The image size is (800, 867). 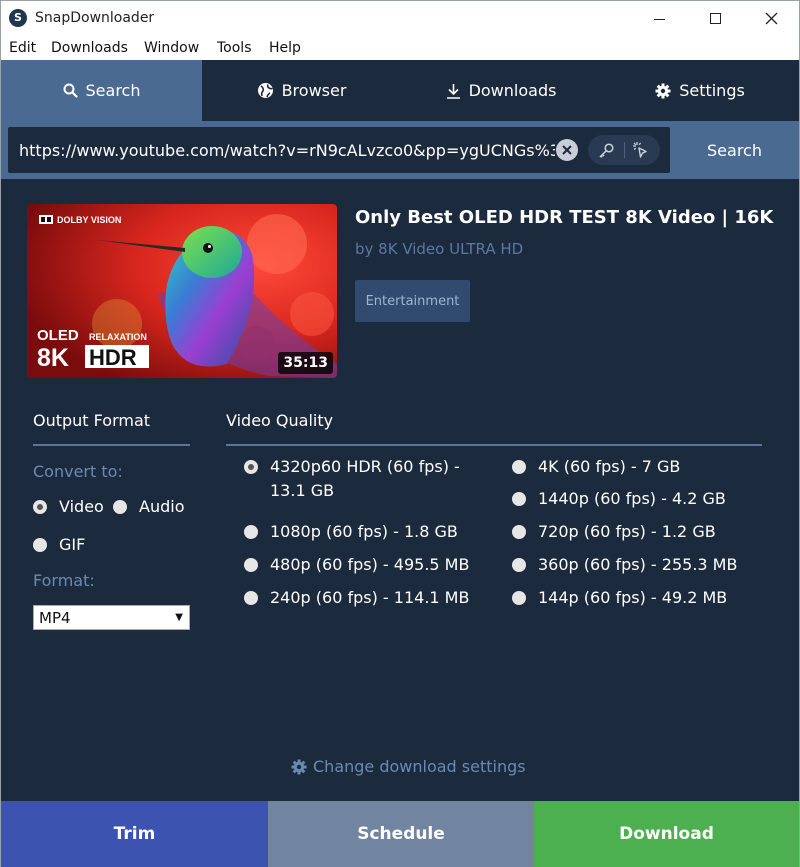 I want to click on quality-option-label: 480p (60 fps) - 495.5 MB, so click(x=370, y=564).